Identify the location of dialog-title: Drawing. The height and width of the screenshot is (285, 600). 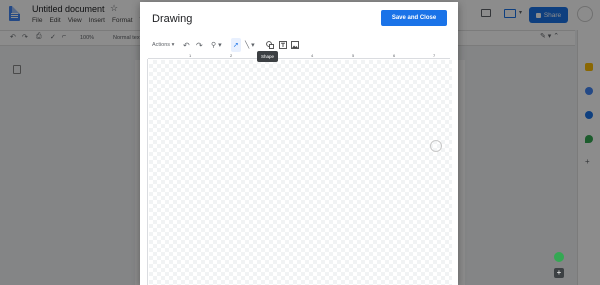
(172, 19).